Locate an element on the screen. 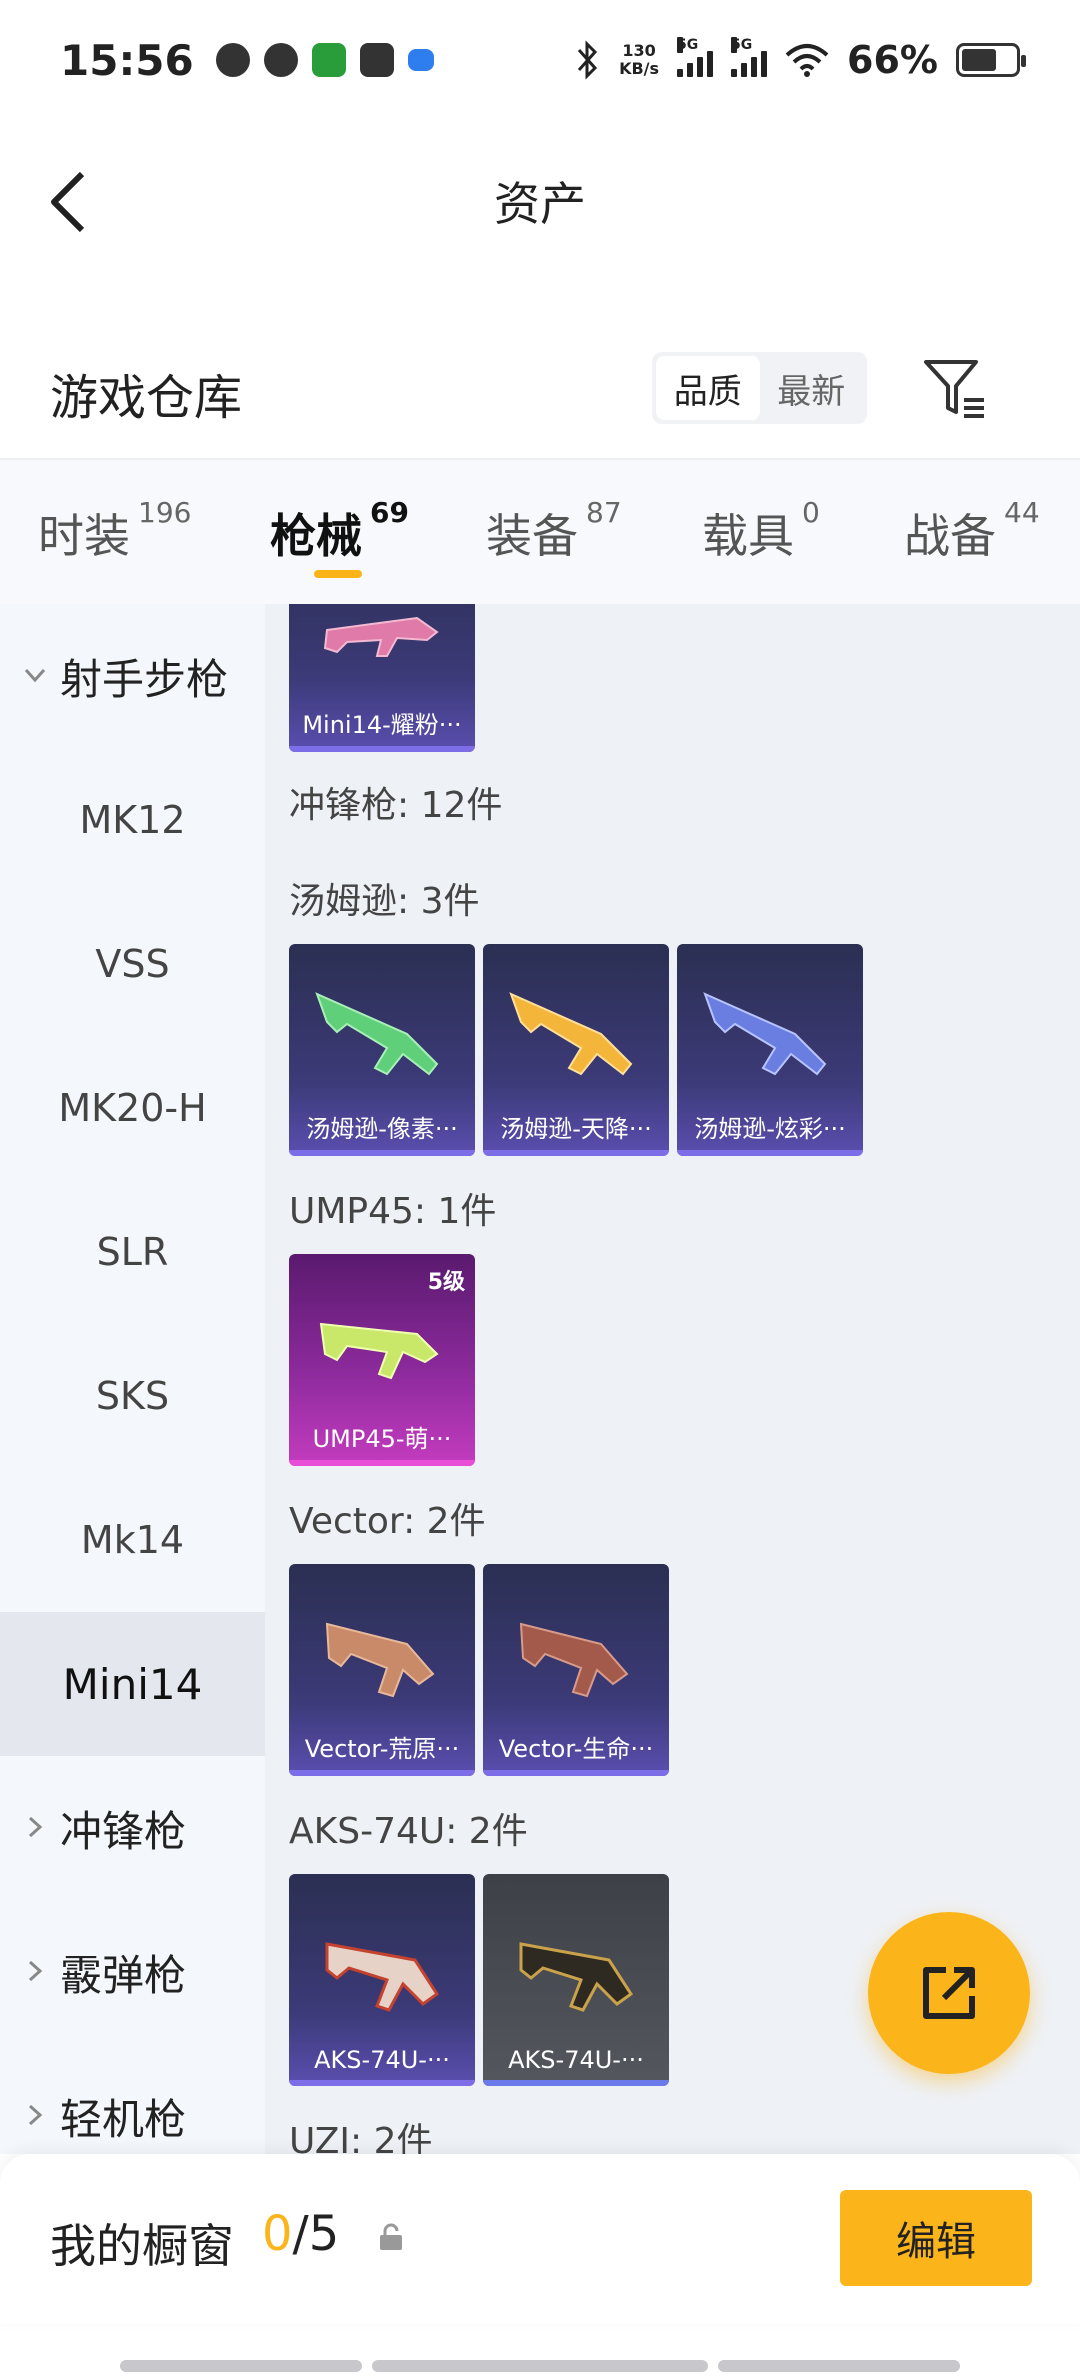 The width and height of the screenshot is (1080, 2376). sidebar-item-slr: SLR is located at coordinates (132, 1252).